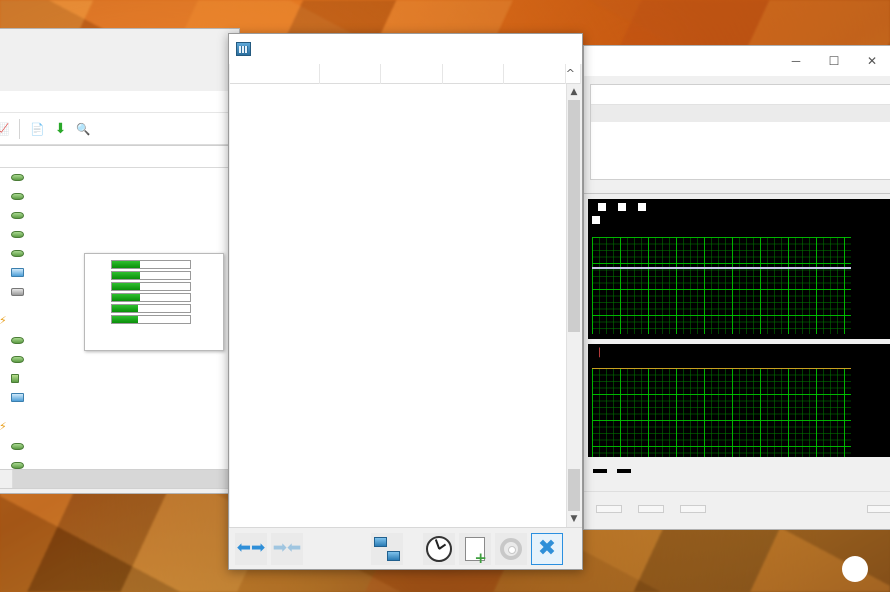 The image size is (890, 592). I want to click on network-icon, so click(387, 548).